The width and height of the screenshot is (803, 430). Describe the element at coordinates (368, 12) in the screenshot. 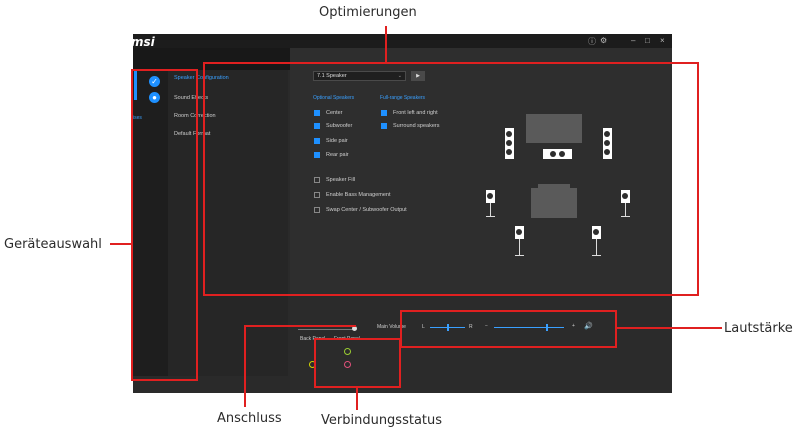

I see `callout-optimierungen: Optimierungen` at that location.